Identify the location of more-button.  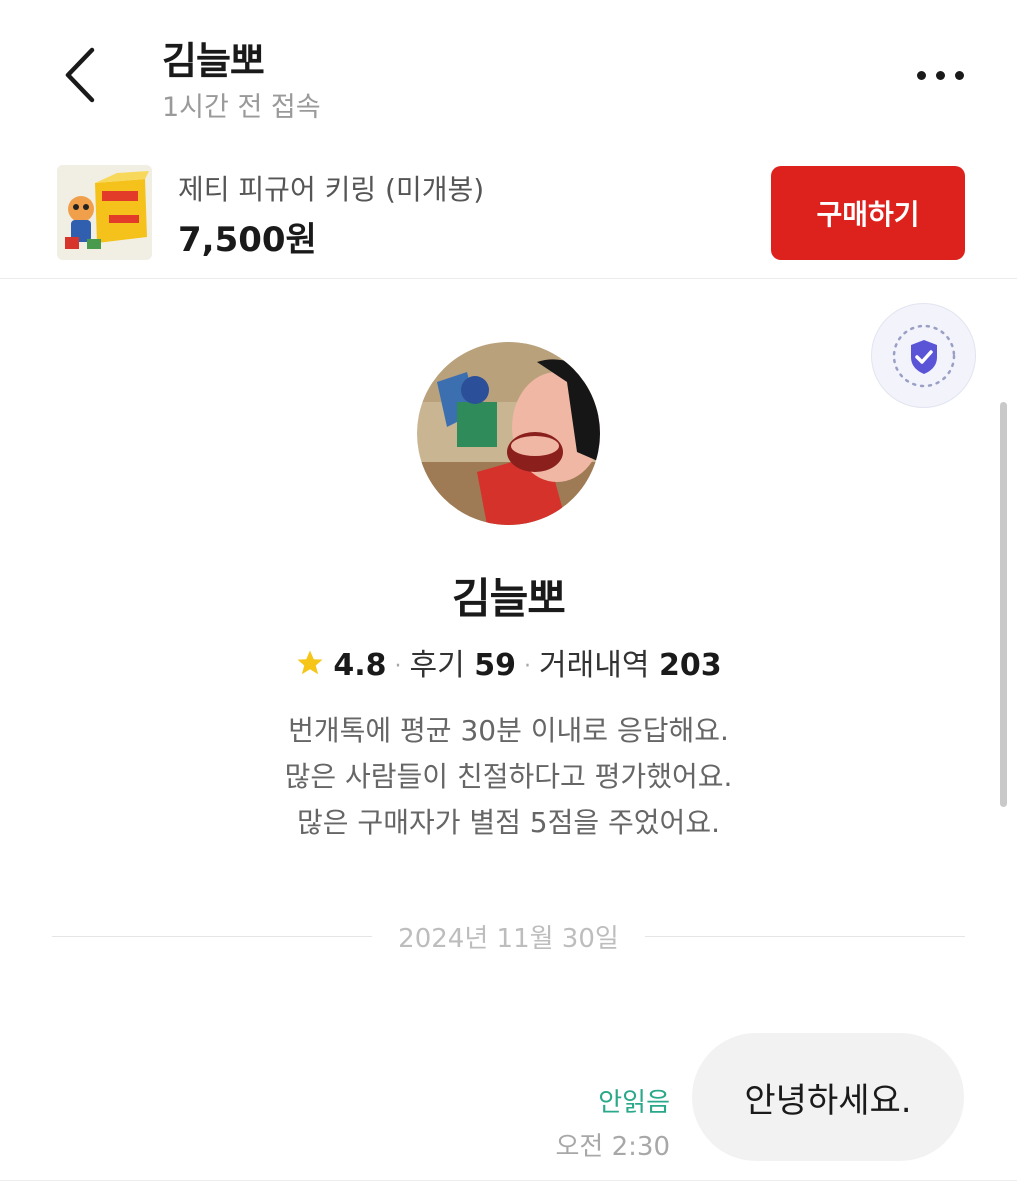
(940, 75).